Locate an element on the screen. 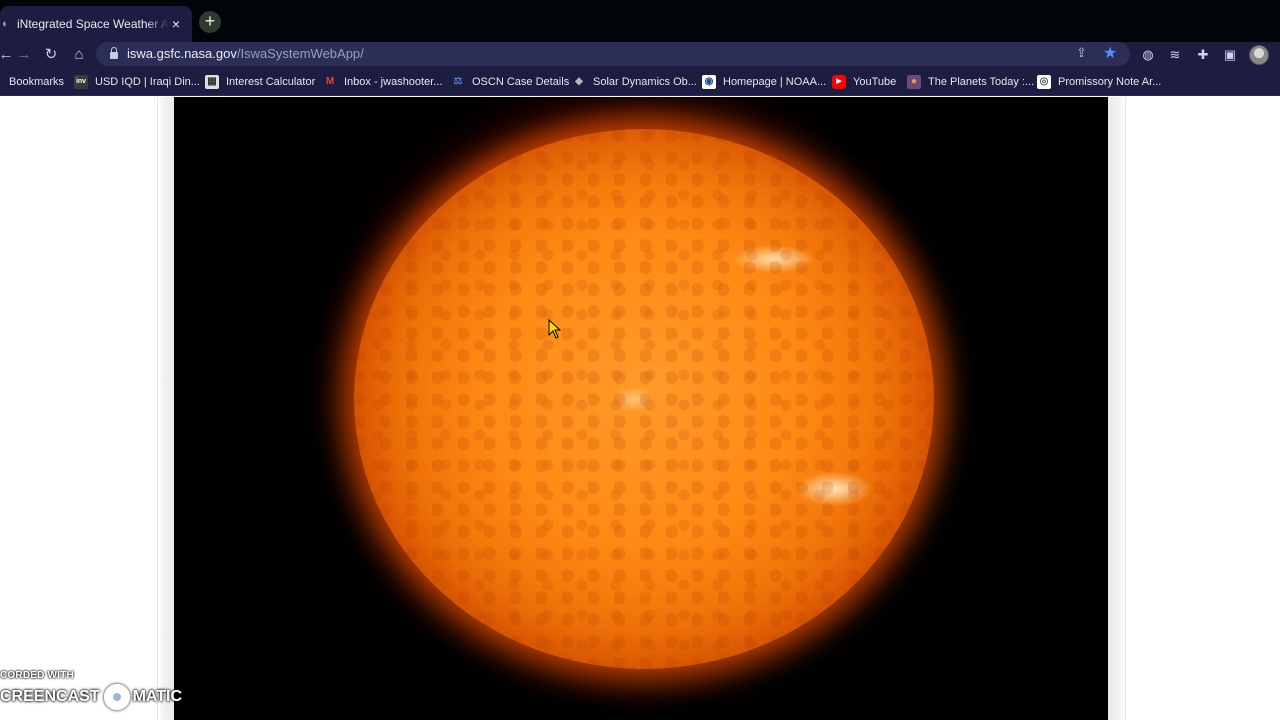 The width and height of the screenshot is (1280, 720). calculator-icon: ▦ is located at coordinates (212, 82).